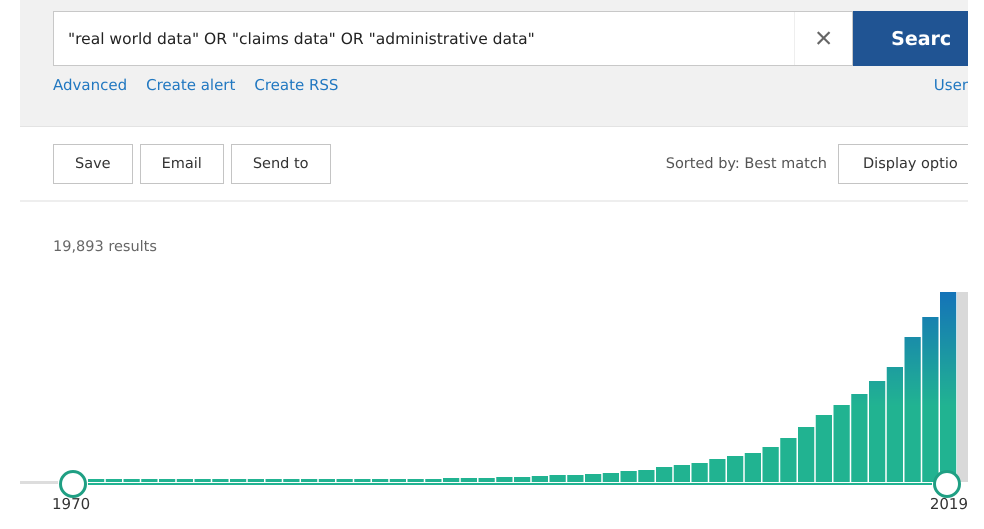  I want to click on results-count: 19,893 results, so click(105, 247).